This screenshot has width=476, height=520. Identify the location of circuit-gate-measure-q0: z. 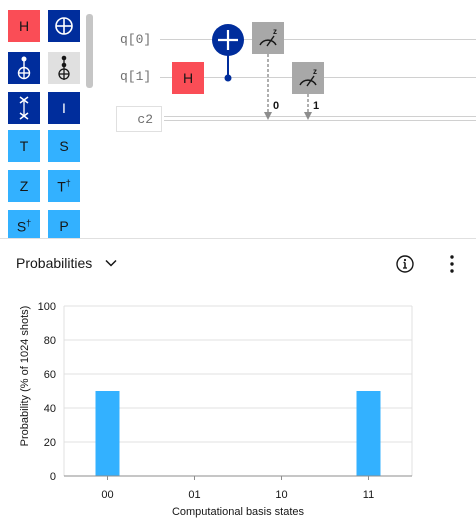
(268, 38).